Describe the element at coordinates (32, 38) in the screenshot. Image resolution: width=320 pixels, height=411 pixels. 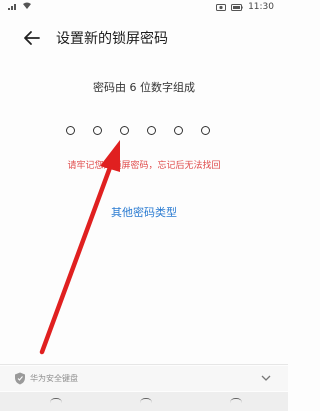
I see `back-arrow-icon` at that location.